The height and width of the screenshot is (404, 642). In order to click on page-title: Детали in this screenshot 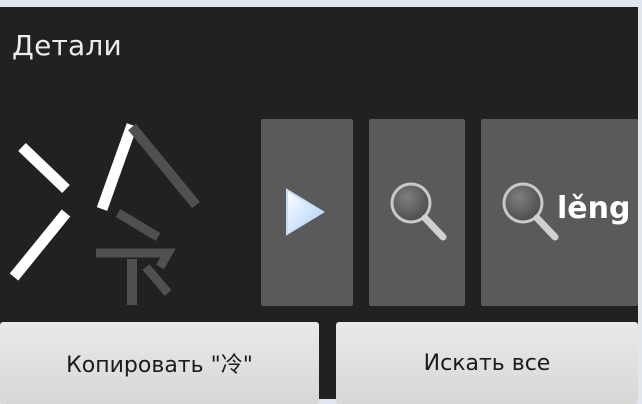, I will do `click(67, 45)`.